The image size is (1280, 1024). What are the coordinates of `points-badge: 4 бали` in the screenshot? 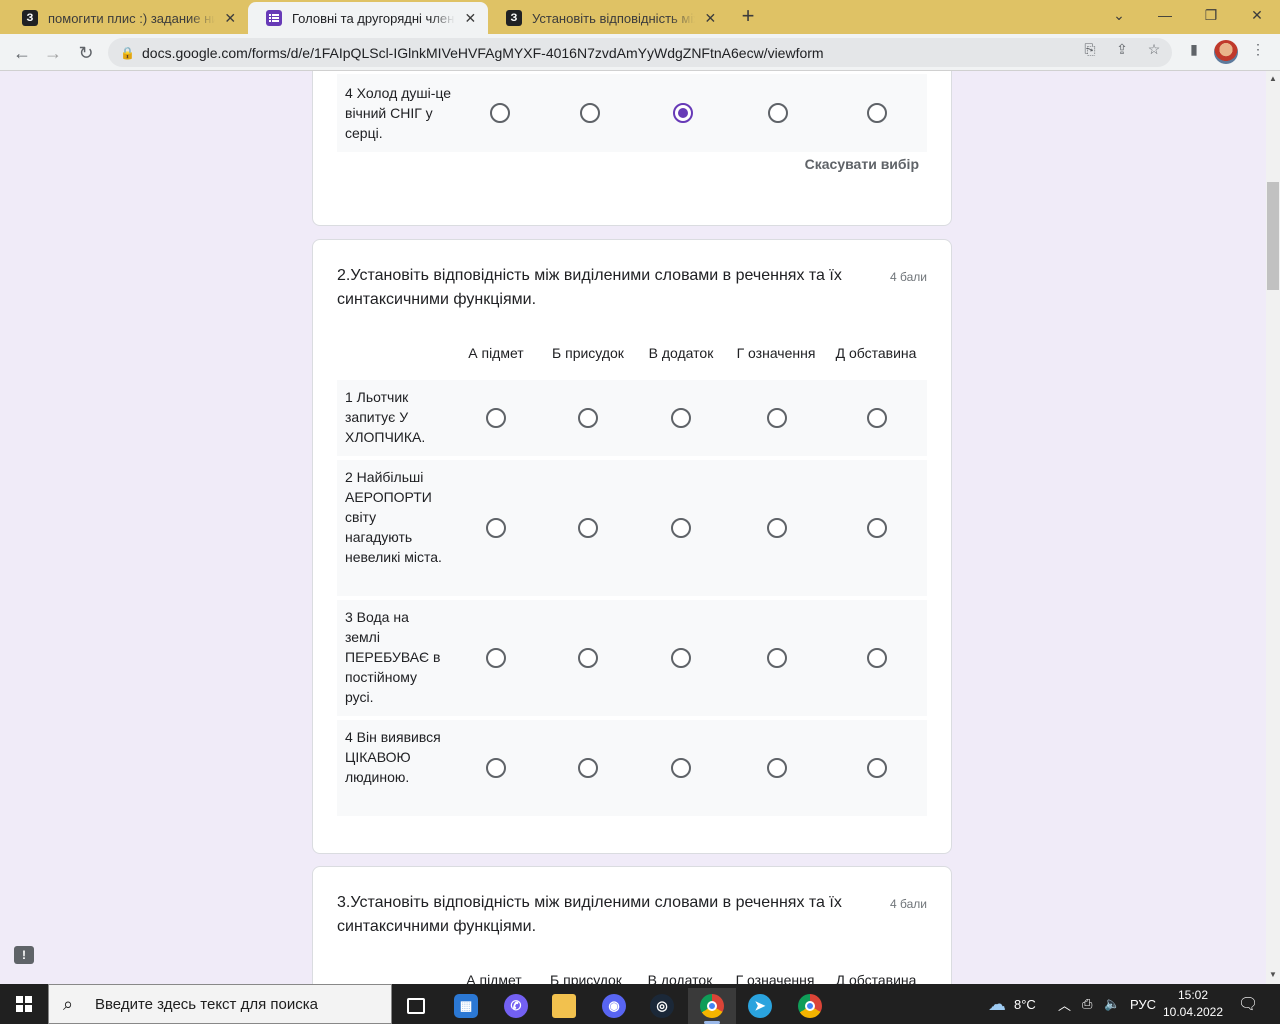 It's located at (908, 904).